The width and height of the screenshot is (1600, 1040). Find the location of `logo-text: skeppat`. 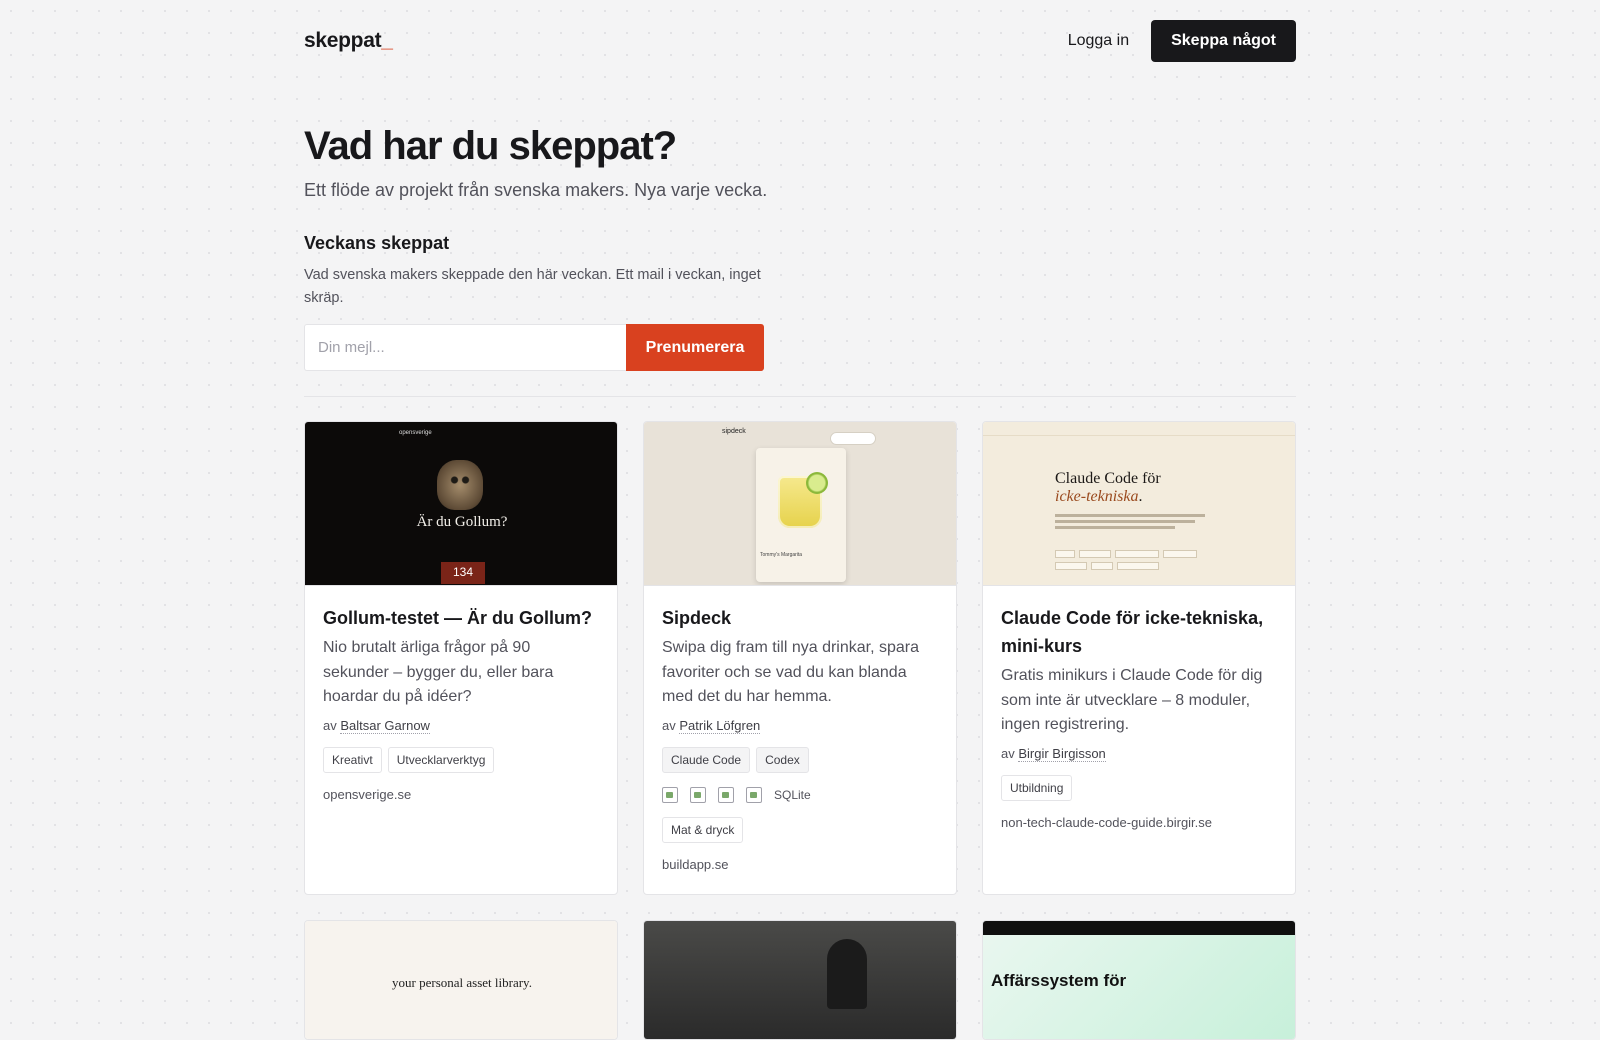

logo-text: skeppat is located at coordinates (343, 40).